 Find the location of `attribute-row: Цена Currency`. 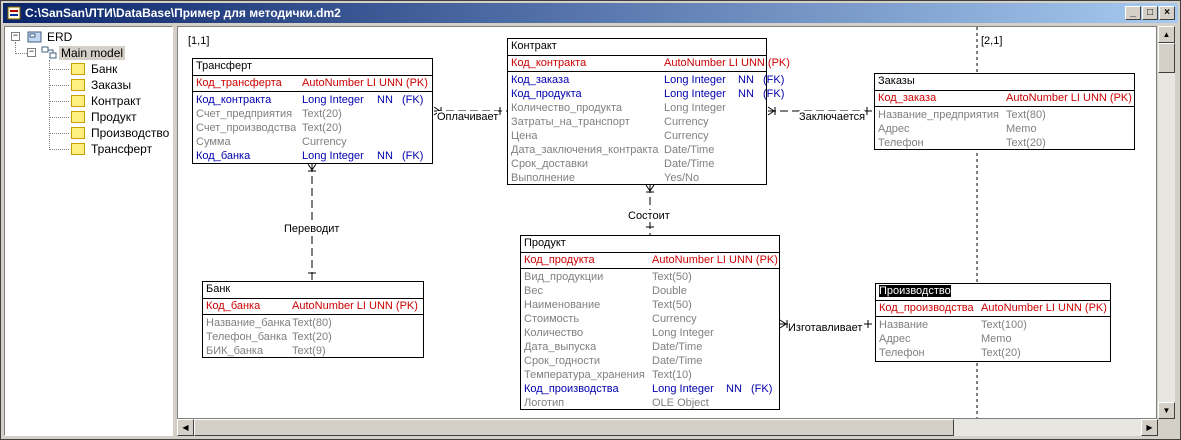

attribute-row: Цена Currency is located at coordinates (637, 136).